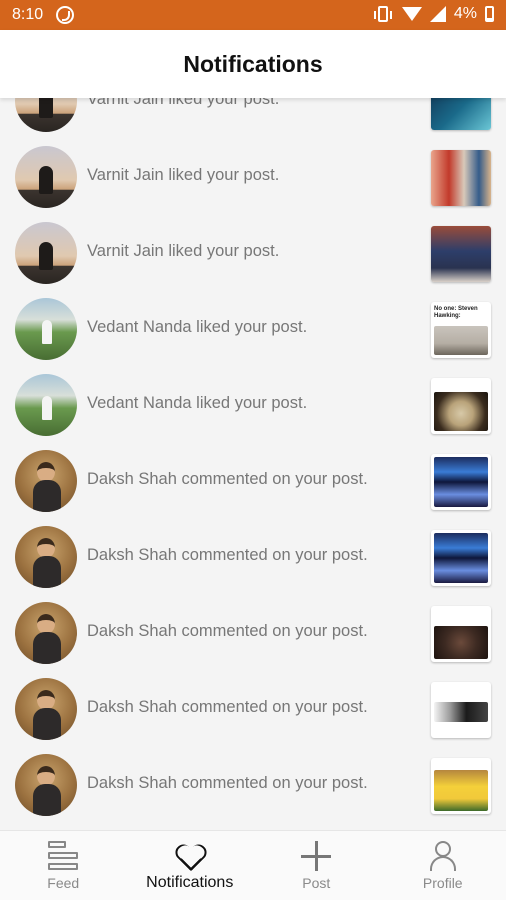 The image size is (506, 900). Describe the element at coordinates (63, 856) in the screenshot. I see `feed-icon` at that location.